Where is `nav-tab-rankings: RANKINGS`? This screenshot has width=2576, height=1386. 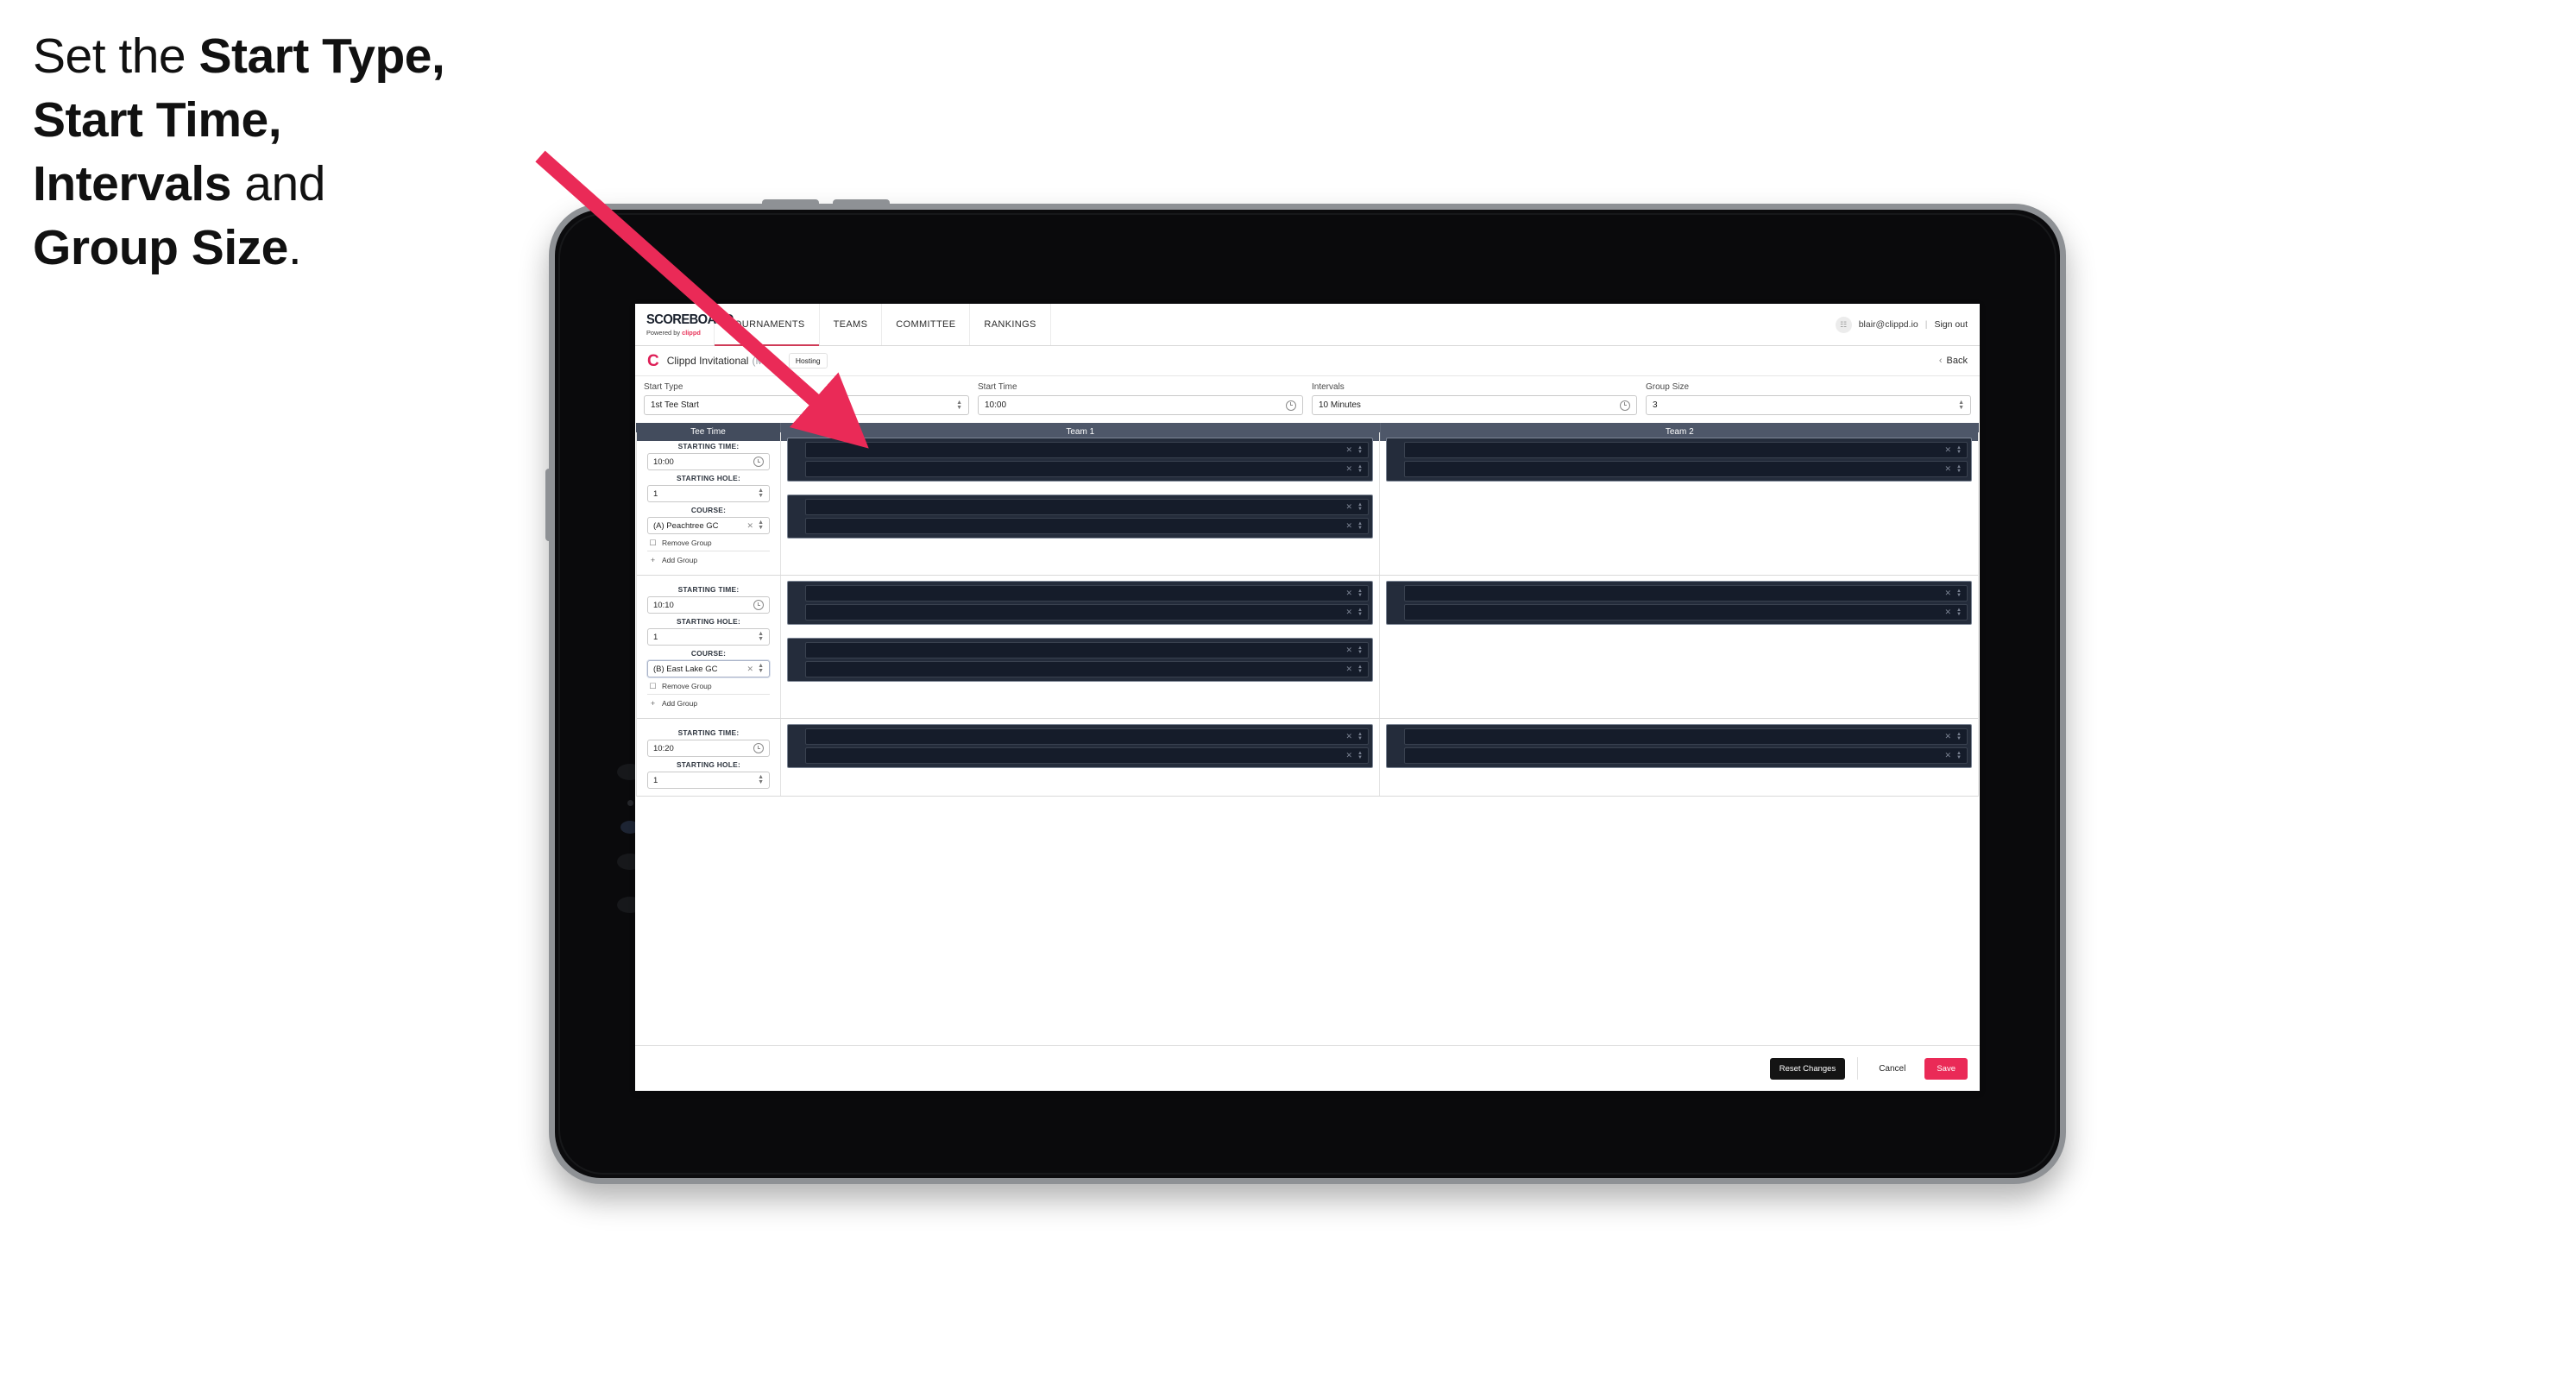
nav-tab-rankings: RANKINGS is located at coordinates (1011, 325).